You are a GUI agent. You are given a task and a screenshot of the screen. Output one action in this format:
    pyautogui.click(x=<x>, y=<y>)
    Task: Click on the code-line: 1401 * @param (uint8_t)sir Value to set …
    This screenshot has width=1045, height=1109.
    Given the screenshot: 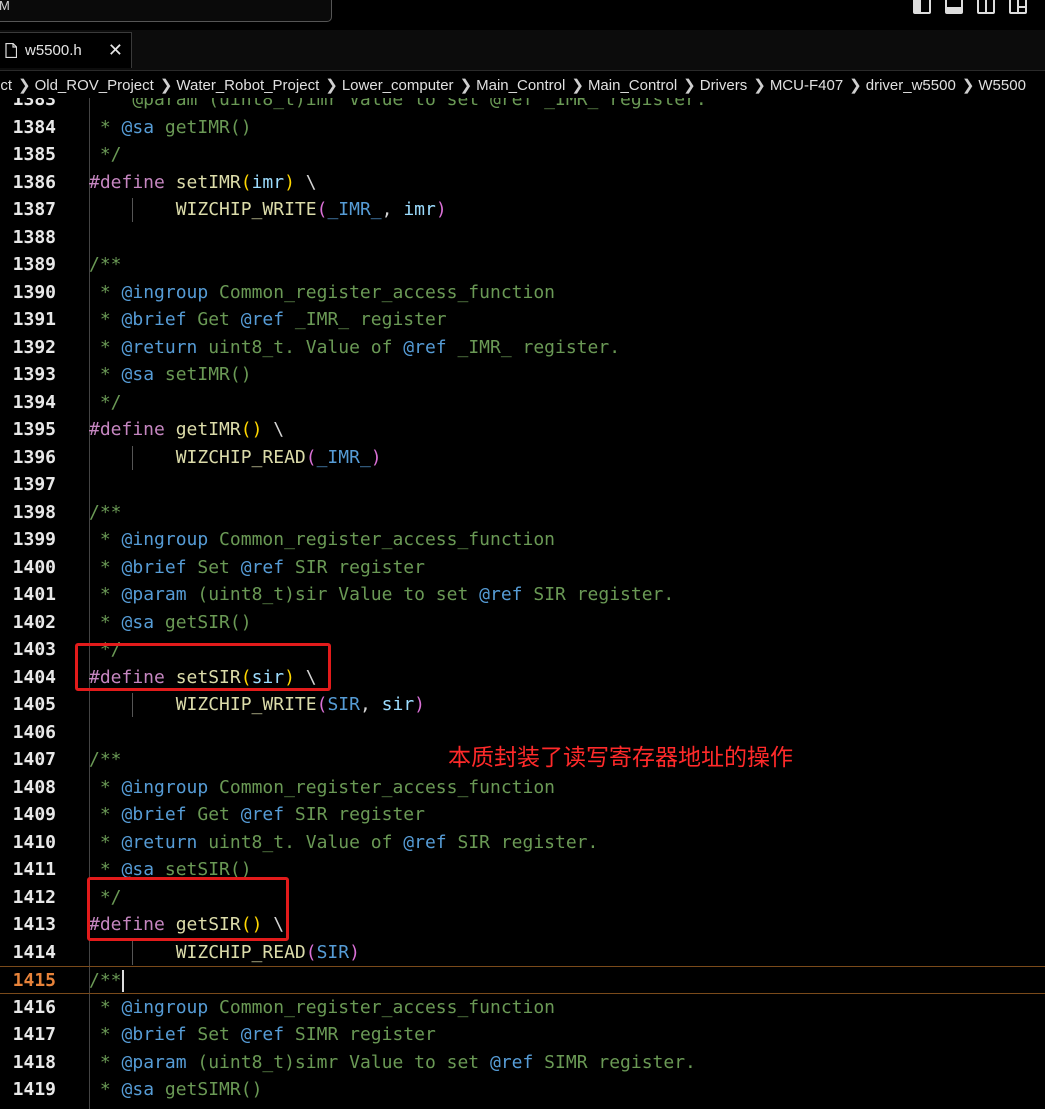 What is the action you would take?
    pyautogui.click(x=522, y=595)
    